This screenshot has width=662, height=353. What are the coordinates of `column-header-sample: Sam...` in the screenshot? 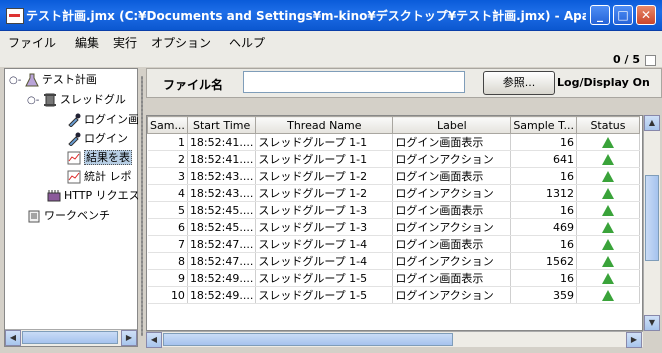 It's located at (167, 125).